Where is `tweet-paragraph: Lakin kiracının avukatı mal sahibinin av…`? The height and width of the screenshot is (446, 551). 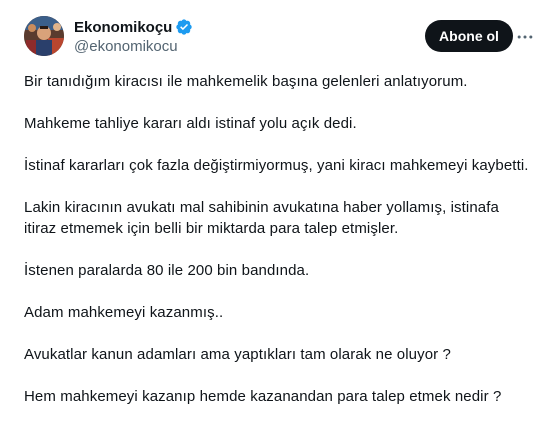 tweet-paragraph: Lakin kiracının avukatı mal sahibinin av… is located at coordinates (261, 218).